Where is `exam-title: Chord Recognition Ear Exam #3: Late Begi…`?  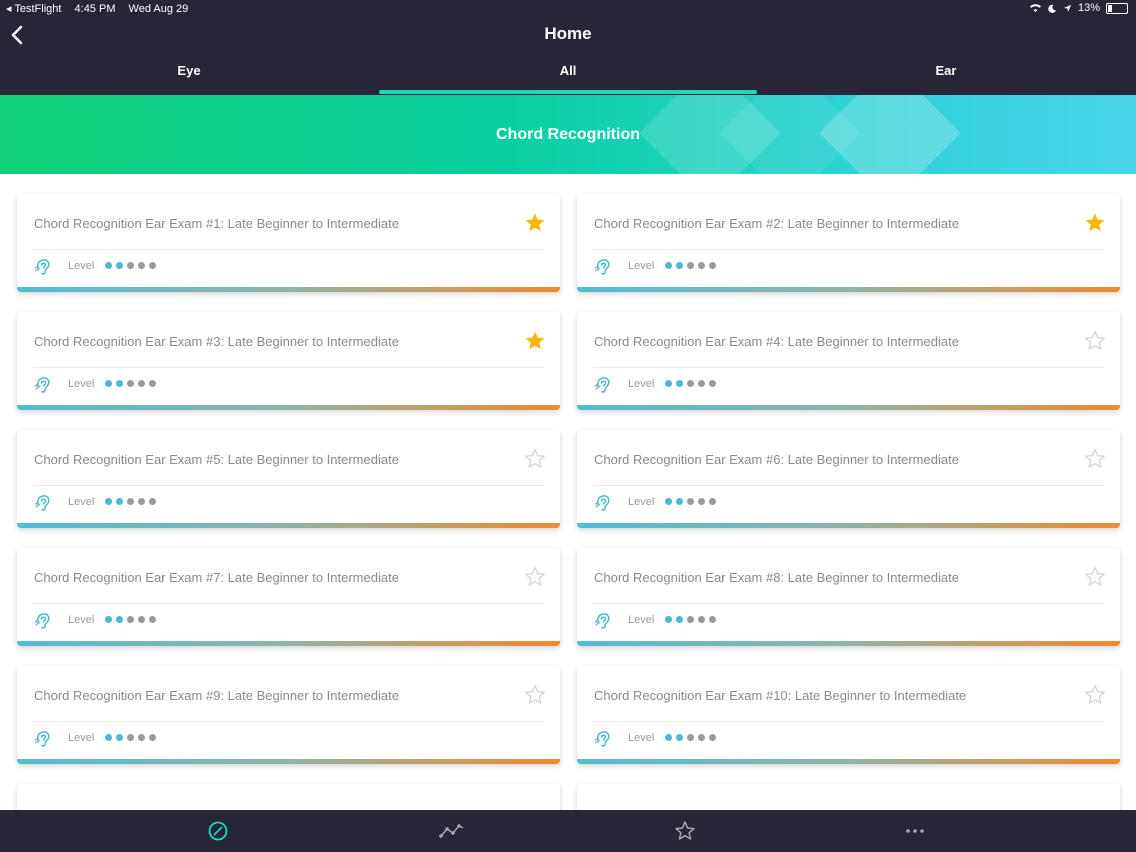
exam-title: Chord Recognition Ear Exam #3: Late Begi… is located at coordinates (216, 341).